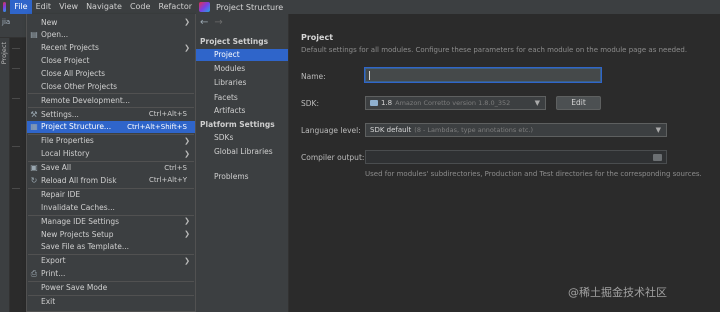 The height and width of the screenshot is (312, 720). I want to click on text-caret, so click(369, 75).